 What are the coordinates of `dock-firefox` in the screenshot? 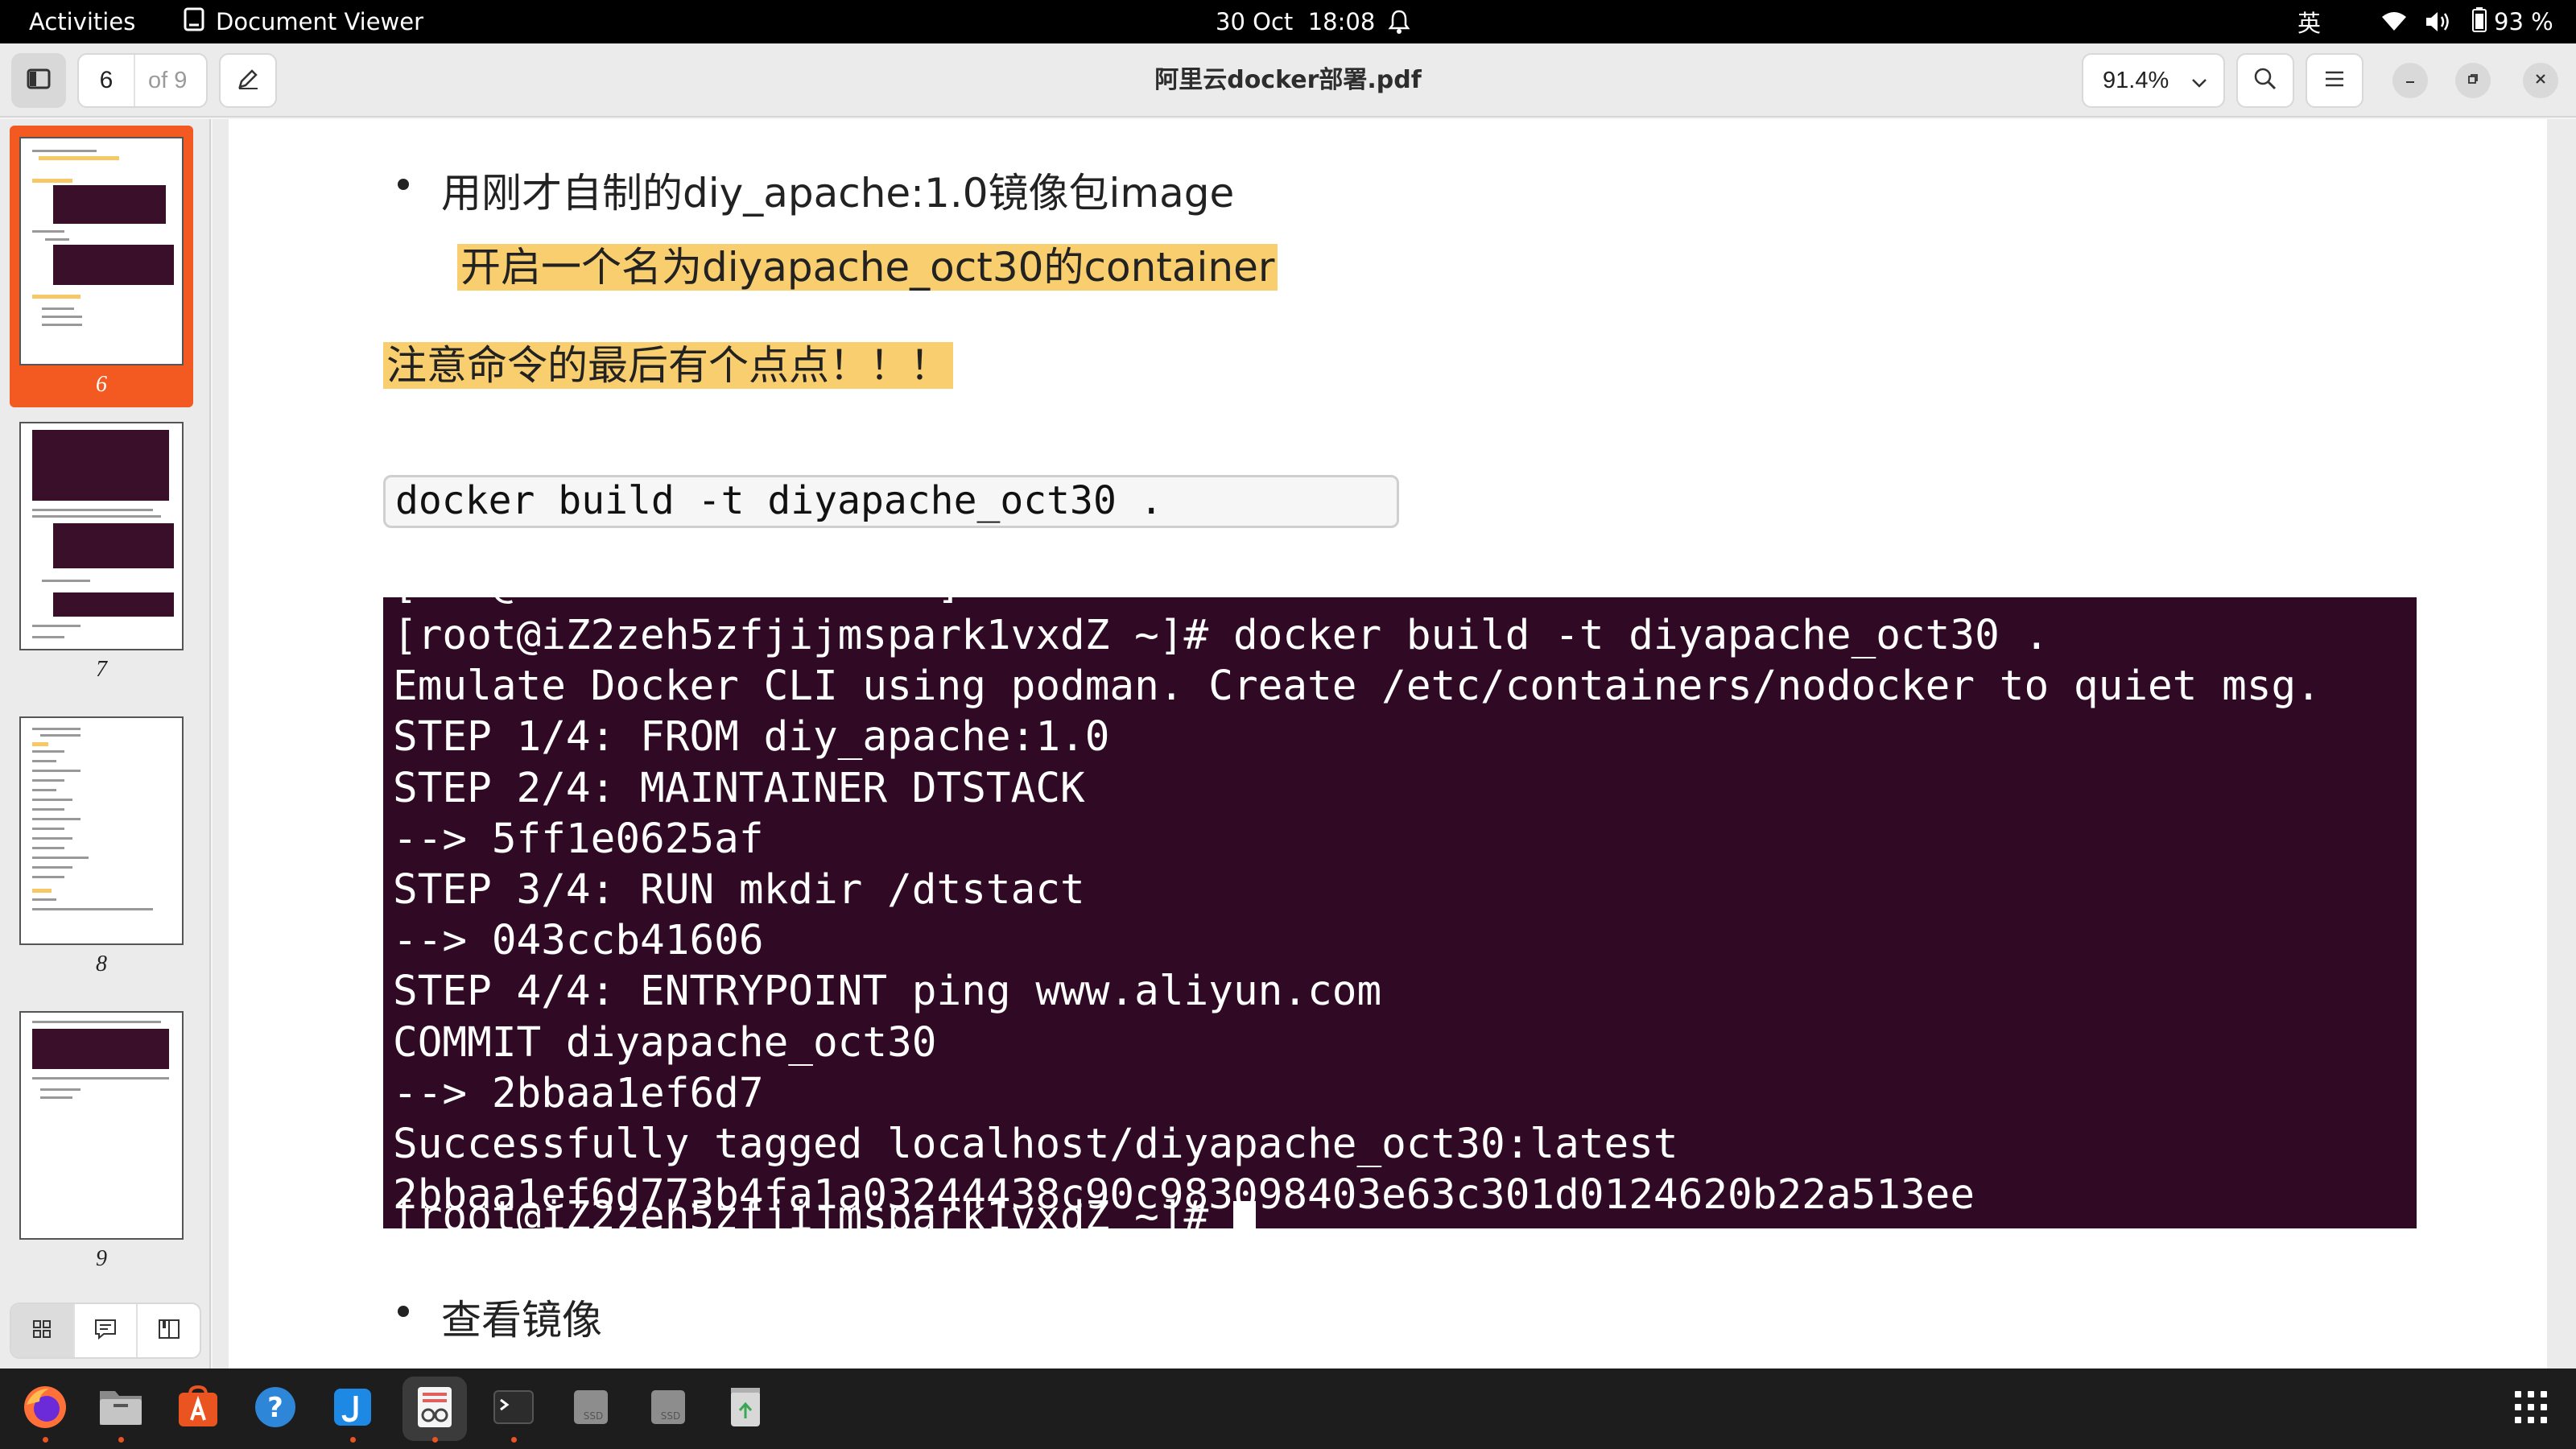 It's located at (45, 1410).